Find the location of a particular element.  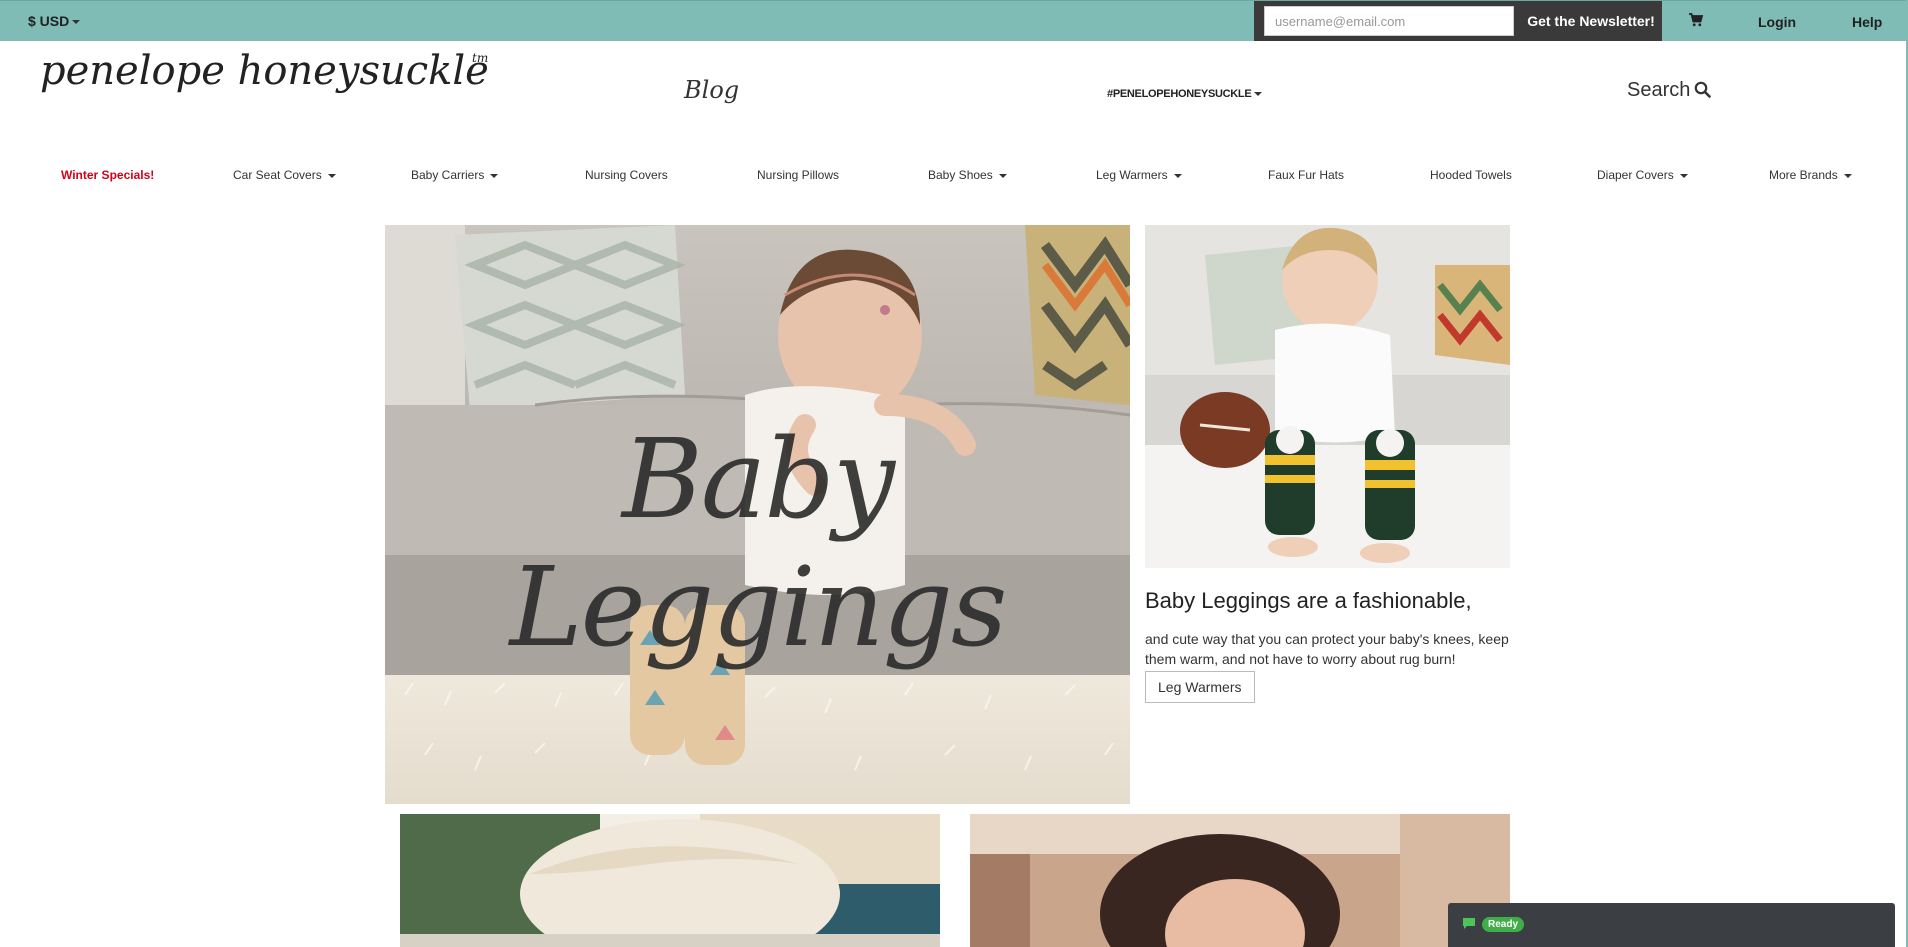

logo-text: penelope honeysuckle is located at coordinates (264, 71).